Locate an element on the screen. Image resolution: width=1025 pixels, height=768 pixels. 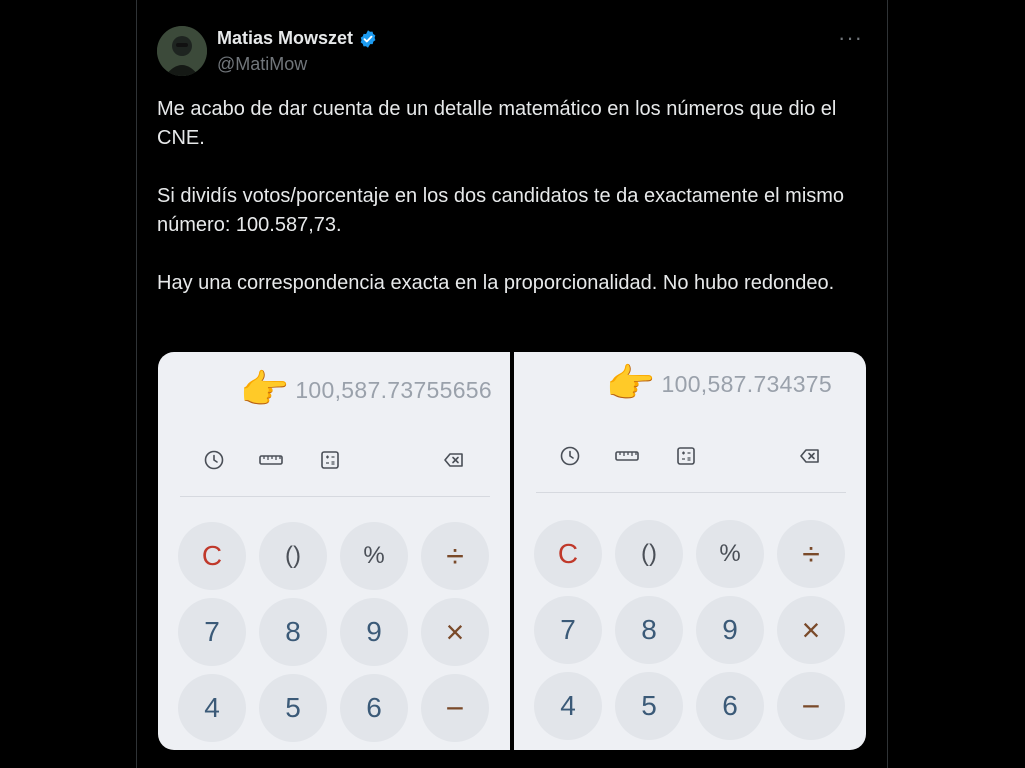
avatar is located at coordinates (182, 51).